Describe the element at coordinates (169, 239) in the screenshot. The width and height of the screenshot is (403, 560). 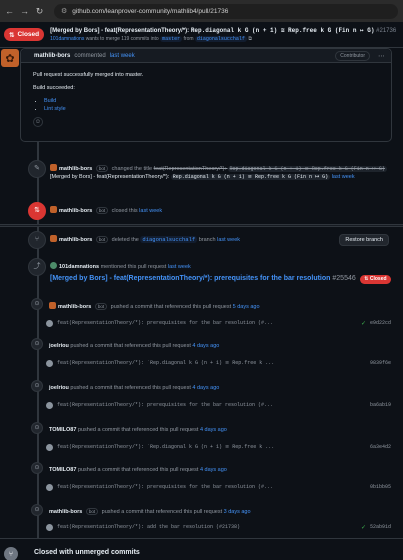
I see `deleted-branch: diagonalsucchalf` at that location.